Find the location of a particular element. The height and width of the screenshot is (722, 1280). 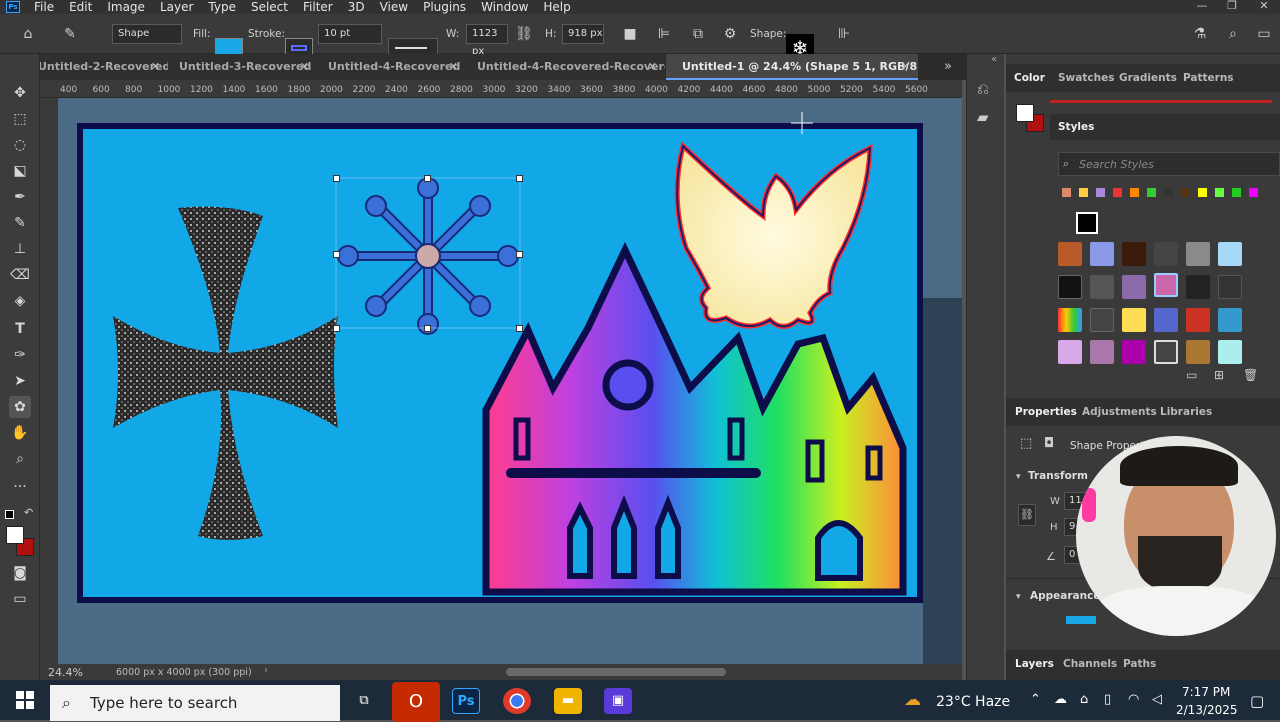

tab-libraries: Libraries is located at coordinates (1186, 412).